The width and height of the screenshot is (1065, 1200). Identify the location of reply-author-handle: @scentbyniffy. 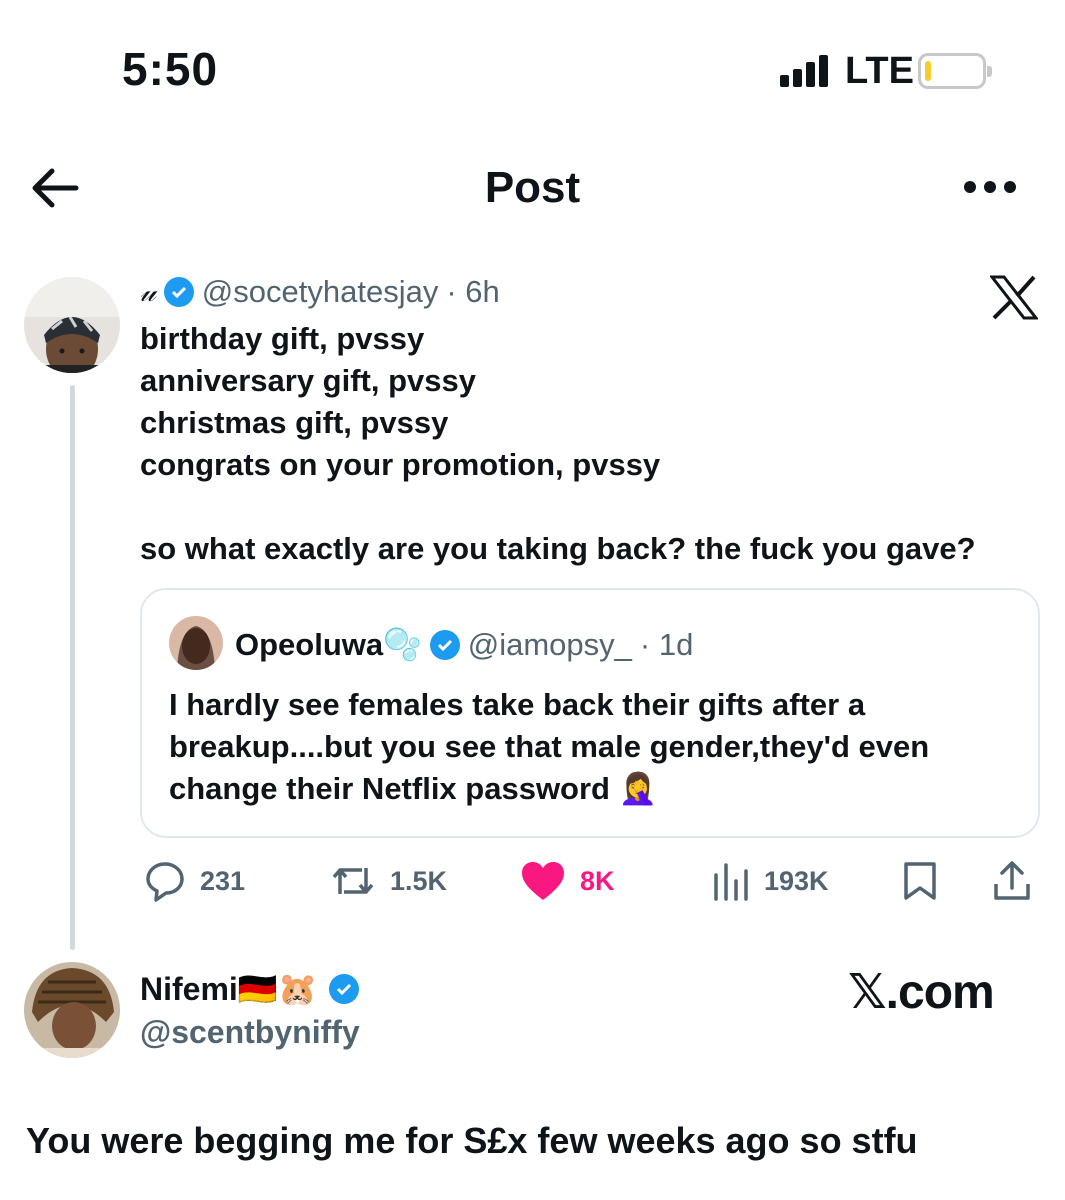
(250, 1032).